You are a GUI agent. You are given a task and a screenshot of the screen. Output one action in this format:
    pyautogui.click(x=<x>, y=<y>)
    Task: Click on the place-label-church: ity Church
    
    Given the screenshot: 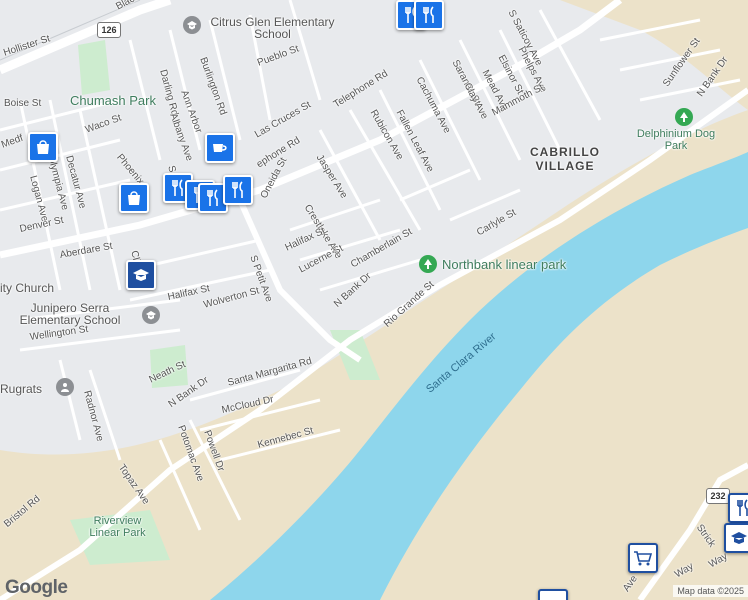 What is the action you would take?
    pyautogui.click(x=27, y=288)
    